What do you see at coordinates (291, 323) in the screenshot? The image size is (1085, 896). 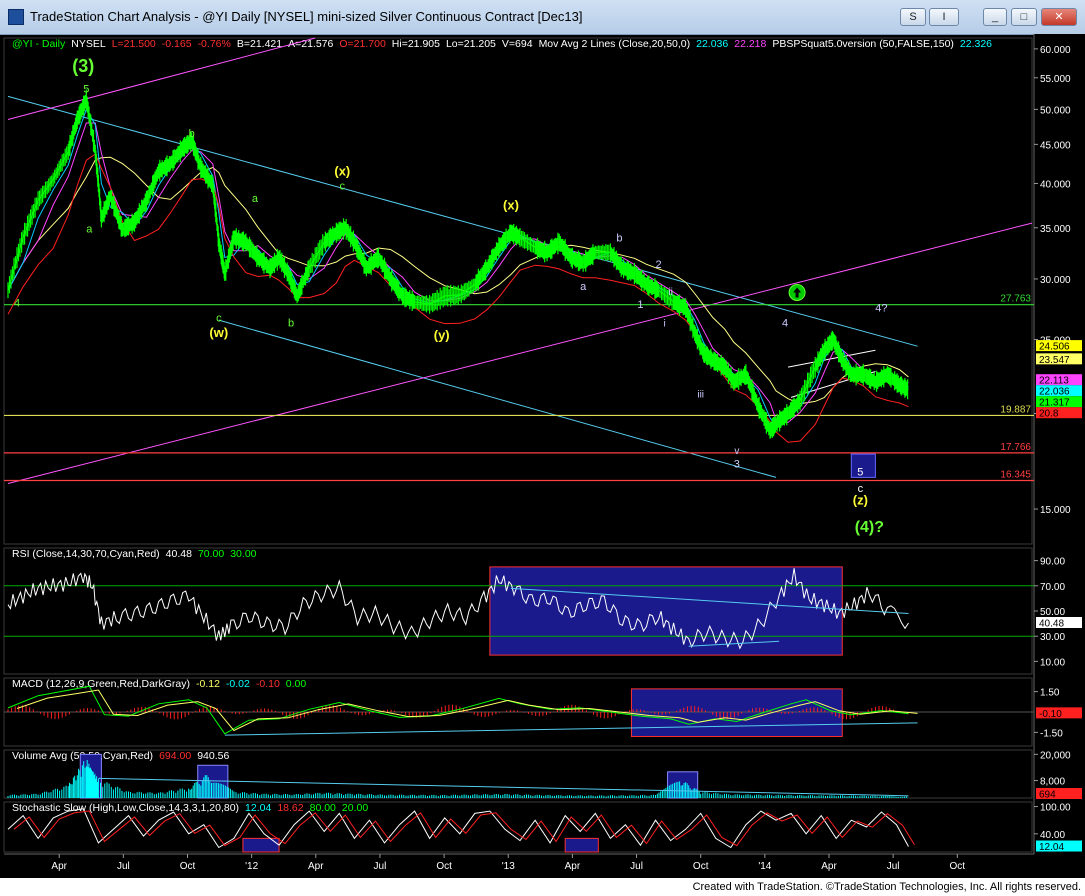 I see `wave-label-8: b` at bounding box center [291, 323].